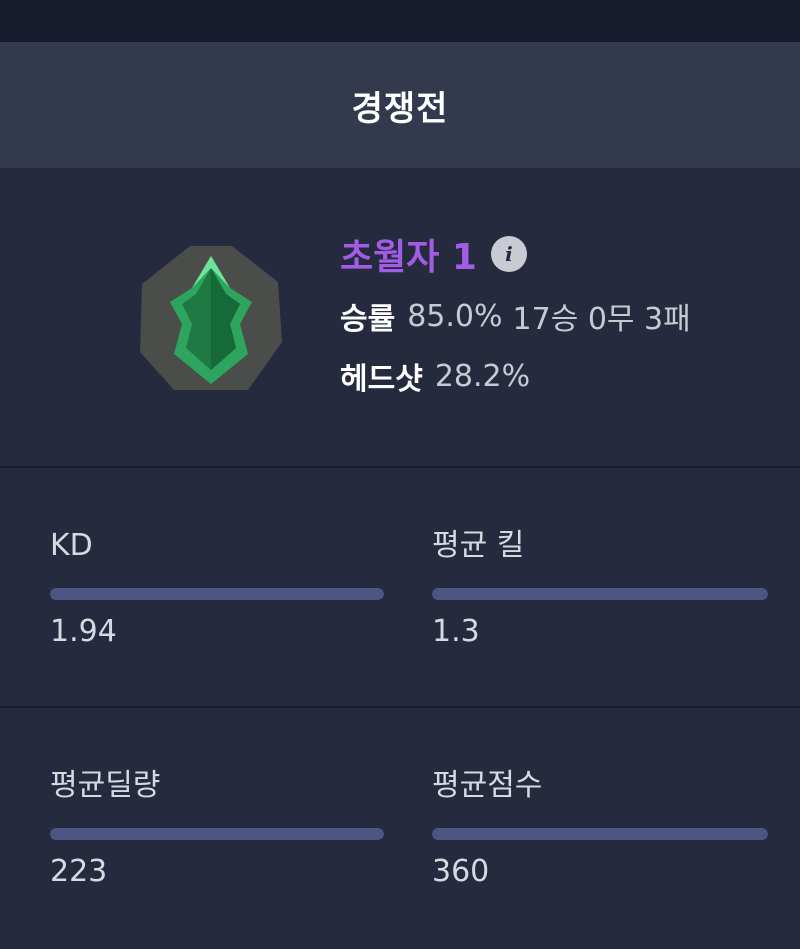 This screenshot has height=949, width=800. What do you see at coordinates (381, 379) in the screenshot?
I see `headshot-label: 헤드샷` at bounding box center [381, 379].